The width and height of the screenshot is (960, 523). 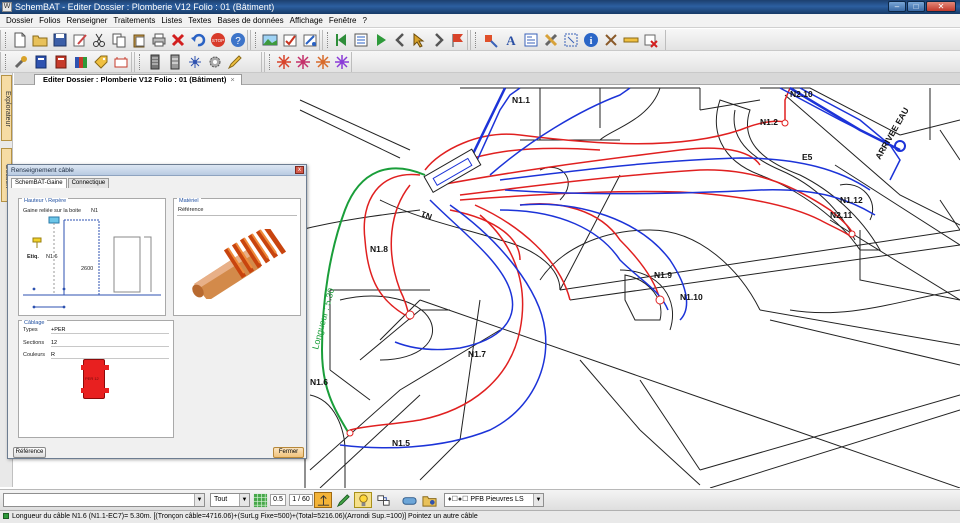 I want to click on height-value: 2600, so click(x=87, y=269).